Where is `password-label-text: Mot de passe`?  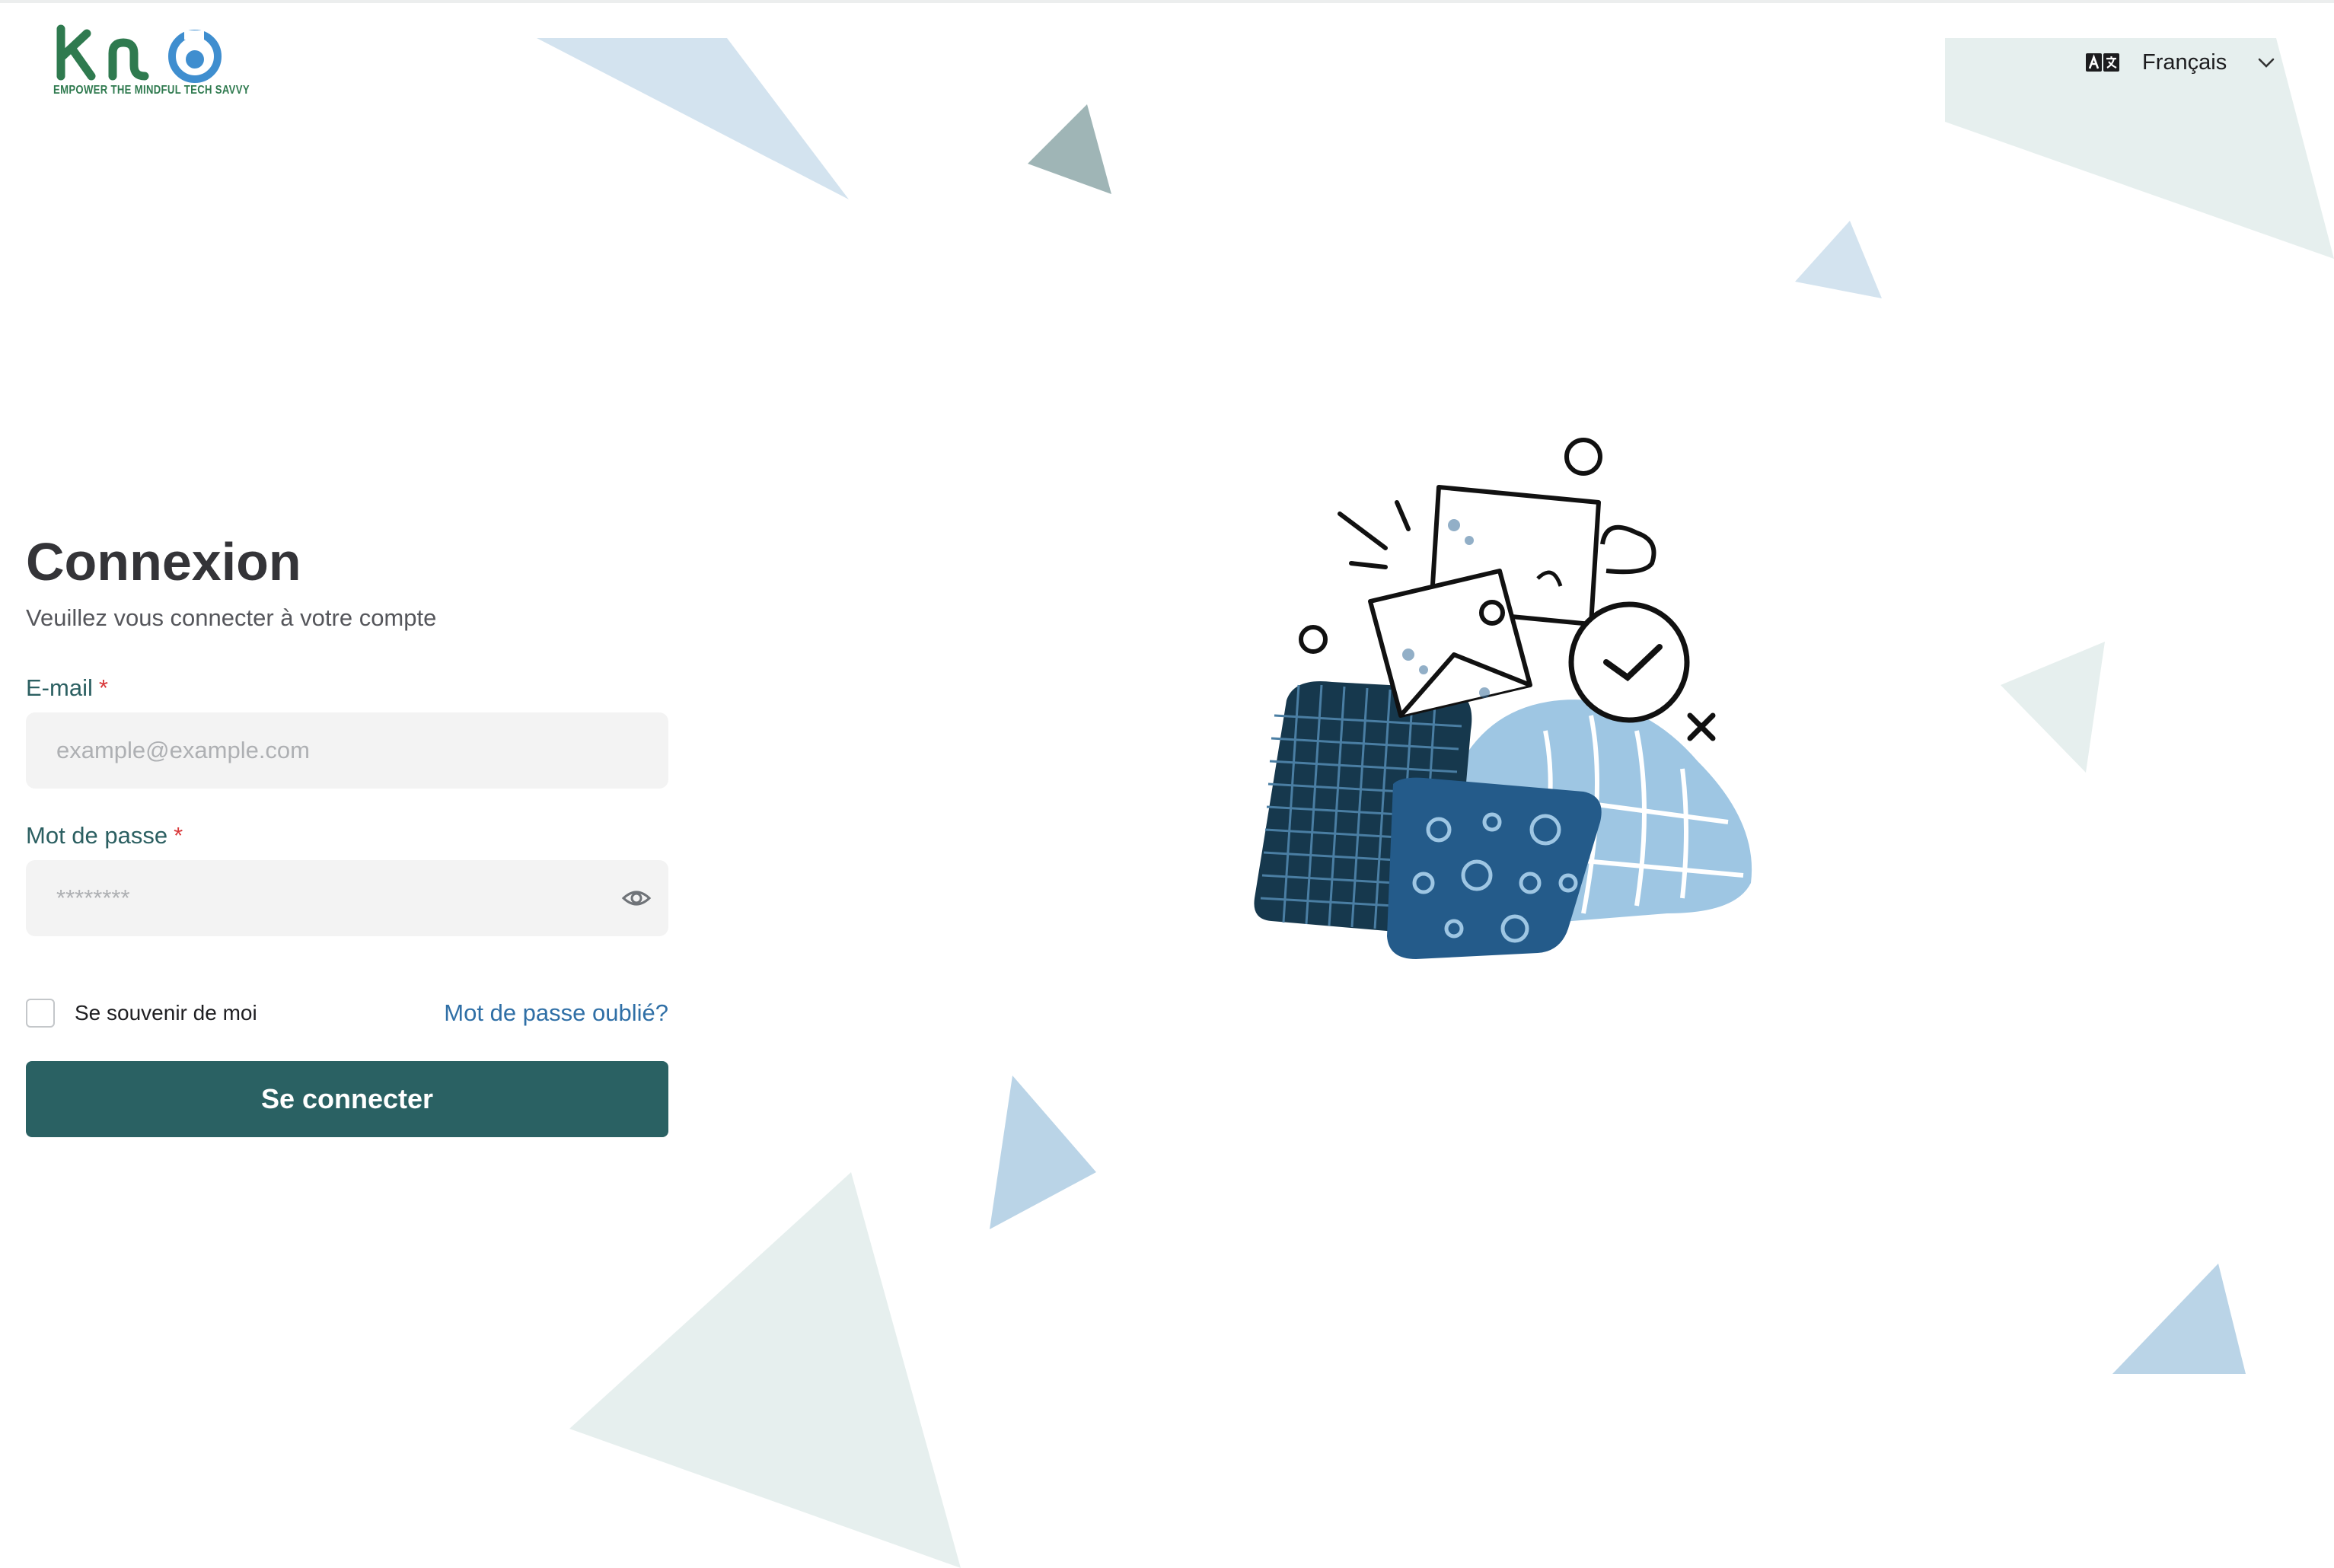 password-label-text: Mot de passe is located at coordinates (97, 835).